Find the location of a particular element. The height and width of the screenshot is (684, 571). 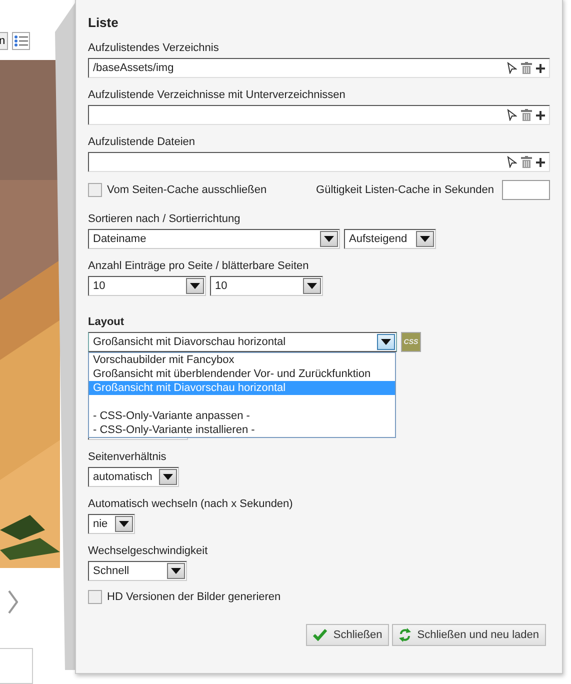

field-label: Automatisch wechseln (nach x Sekunden) is located at coordinates (191, 504).